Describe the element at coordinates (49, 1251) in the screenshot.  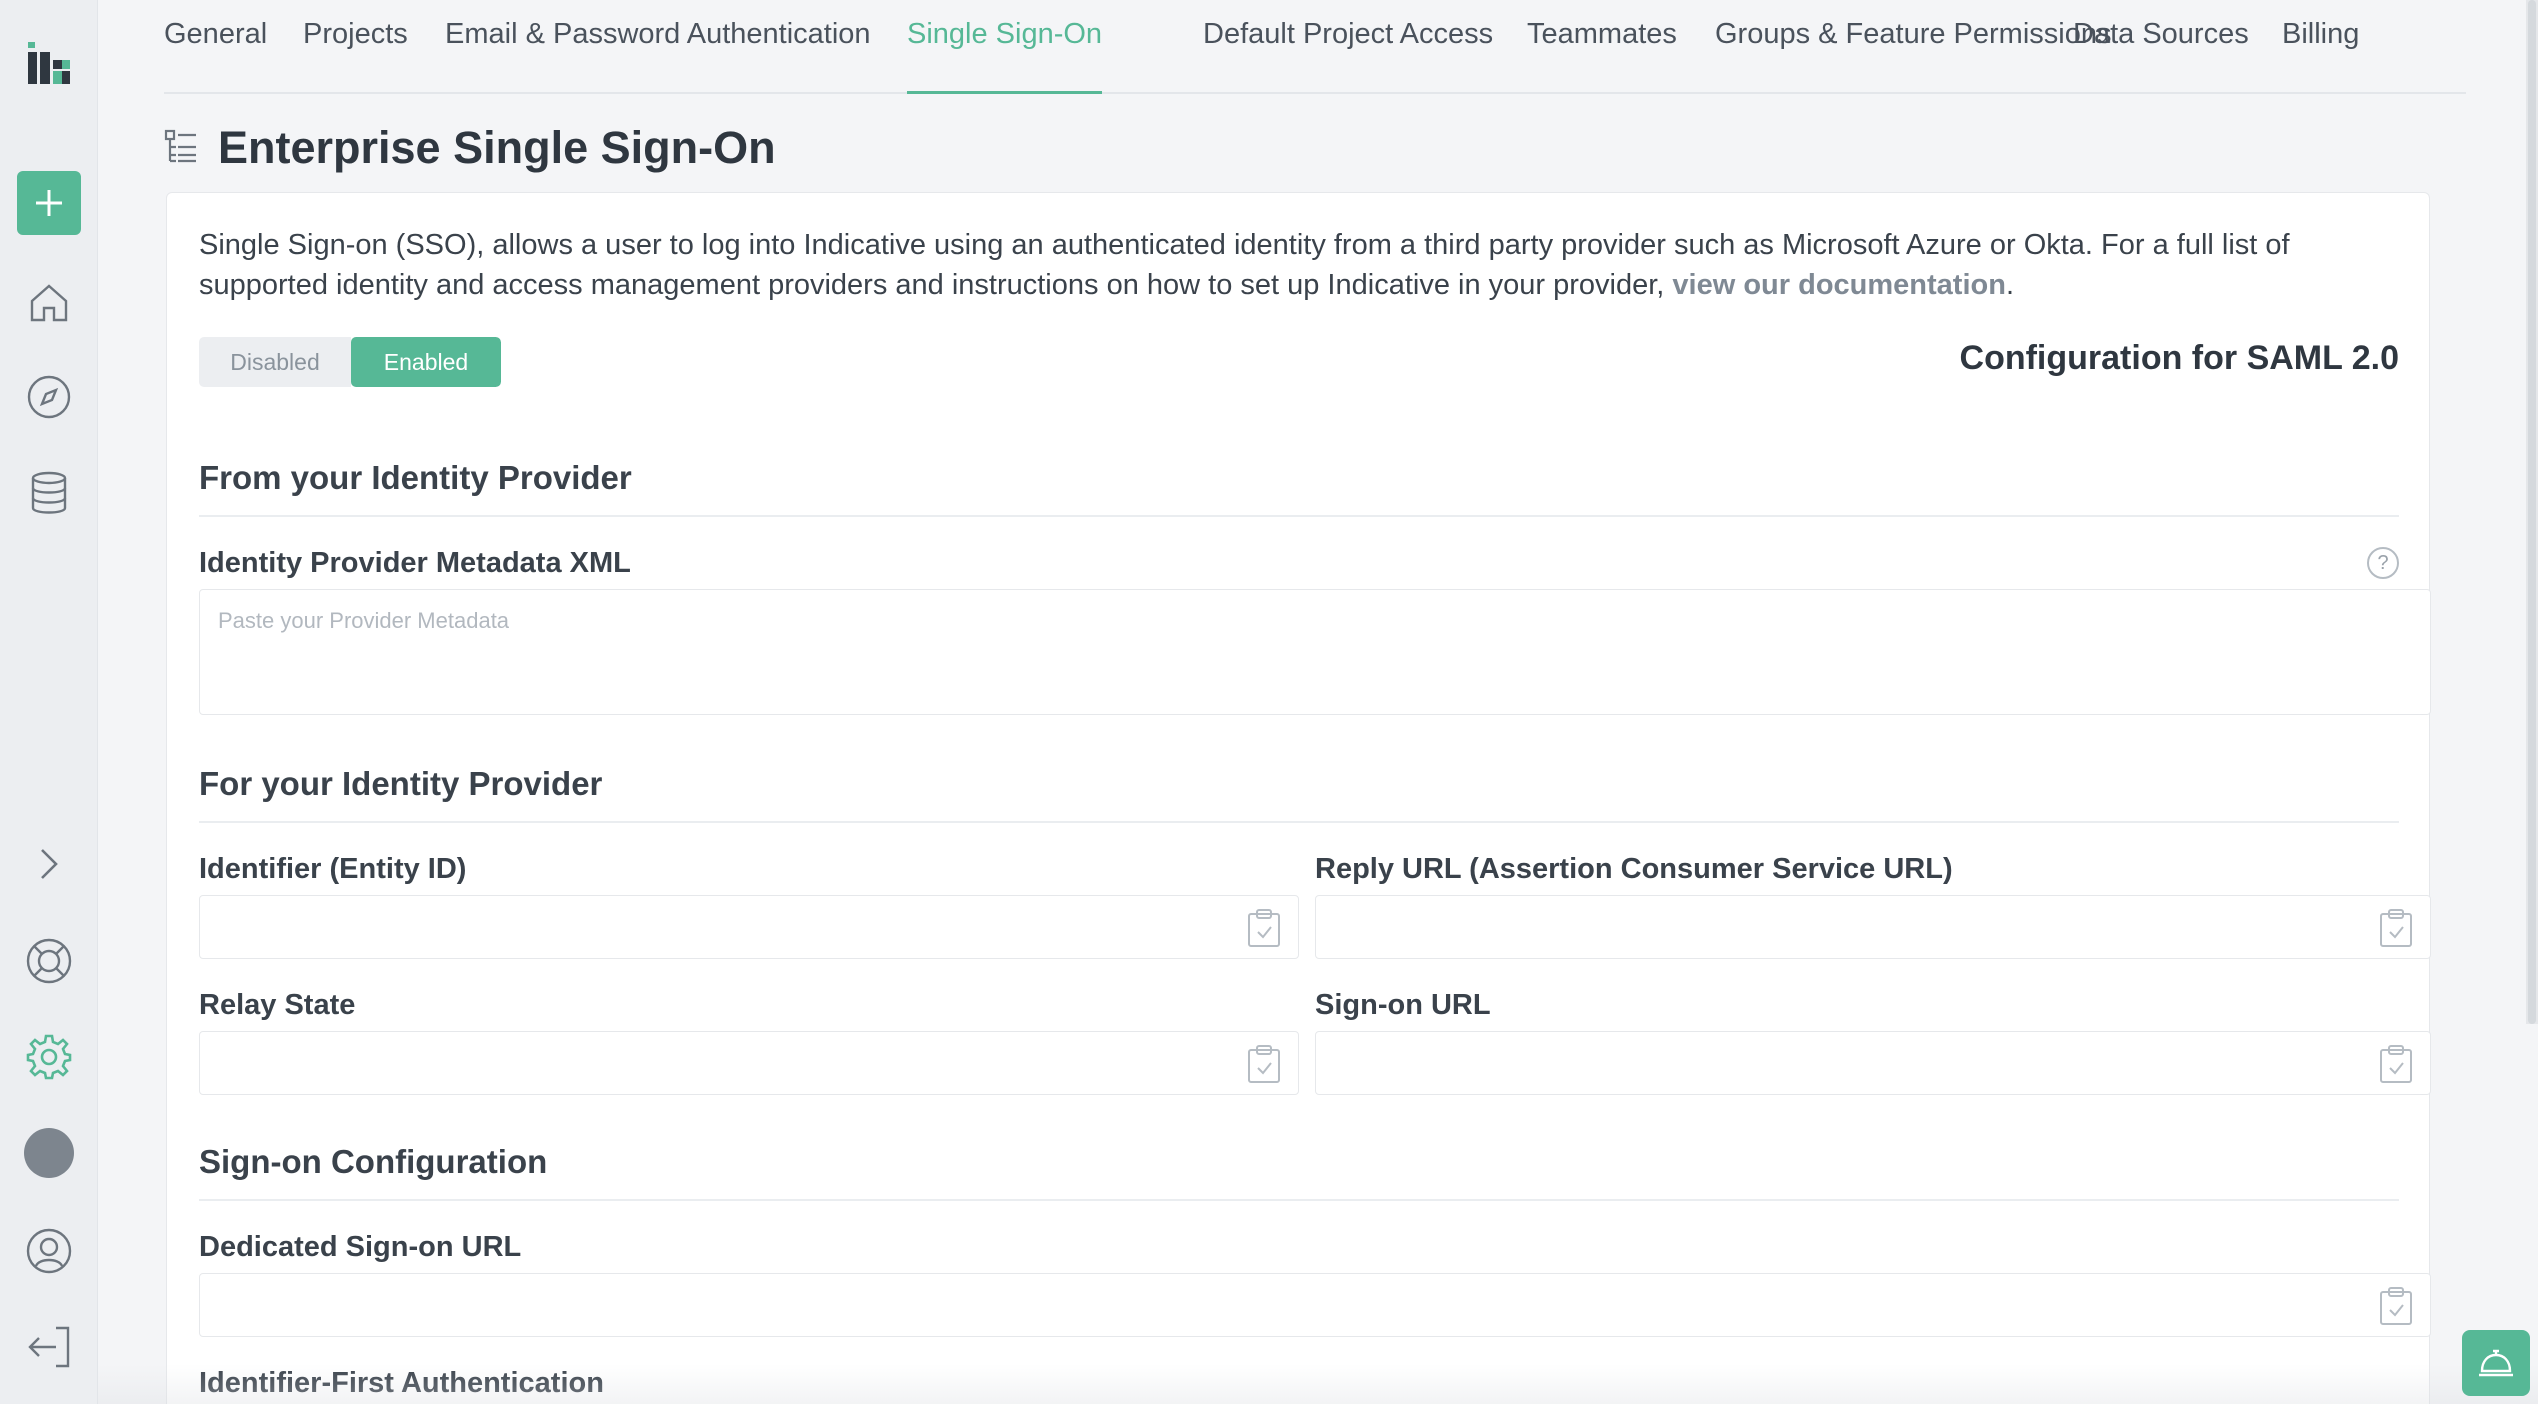
I see `user-profile-icon` at that location.